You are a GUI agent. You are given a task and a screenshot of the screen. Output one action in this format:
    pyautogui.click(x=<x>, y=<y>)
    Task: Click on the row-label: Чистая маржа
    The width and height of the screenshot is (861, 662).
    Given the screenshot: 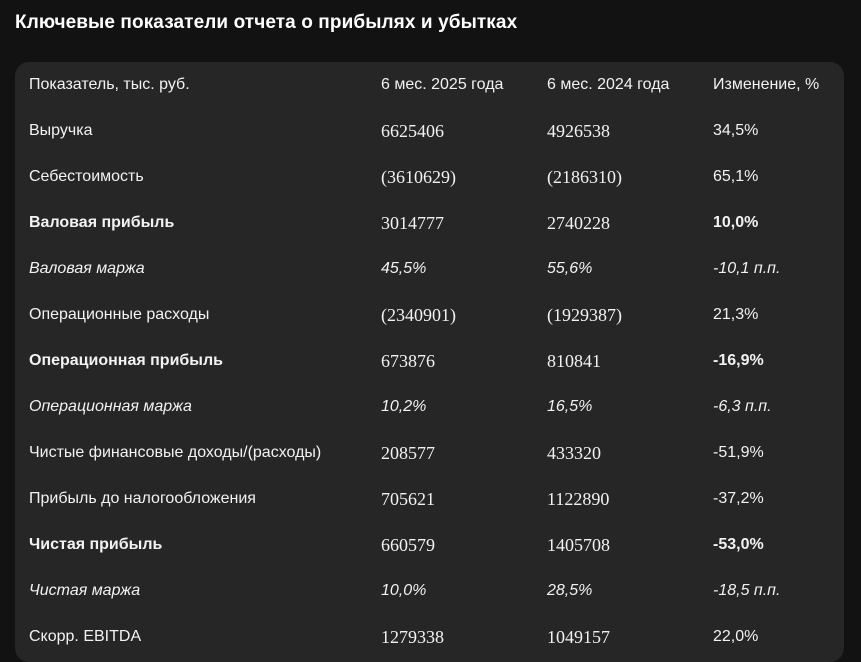 What is the action you would take?
    pyautogui.click(x=85, y=590)
    